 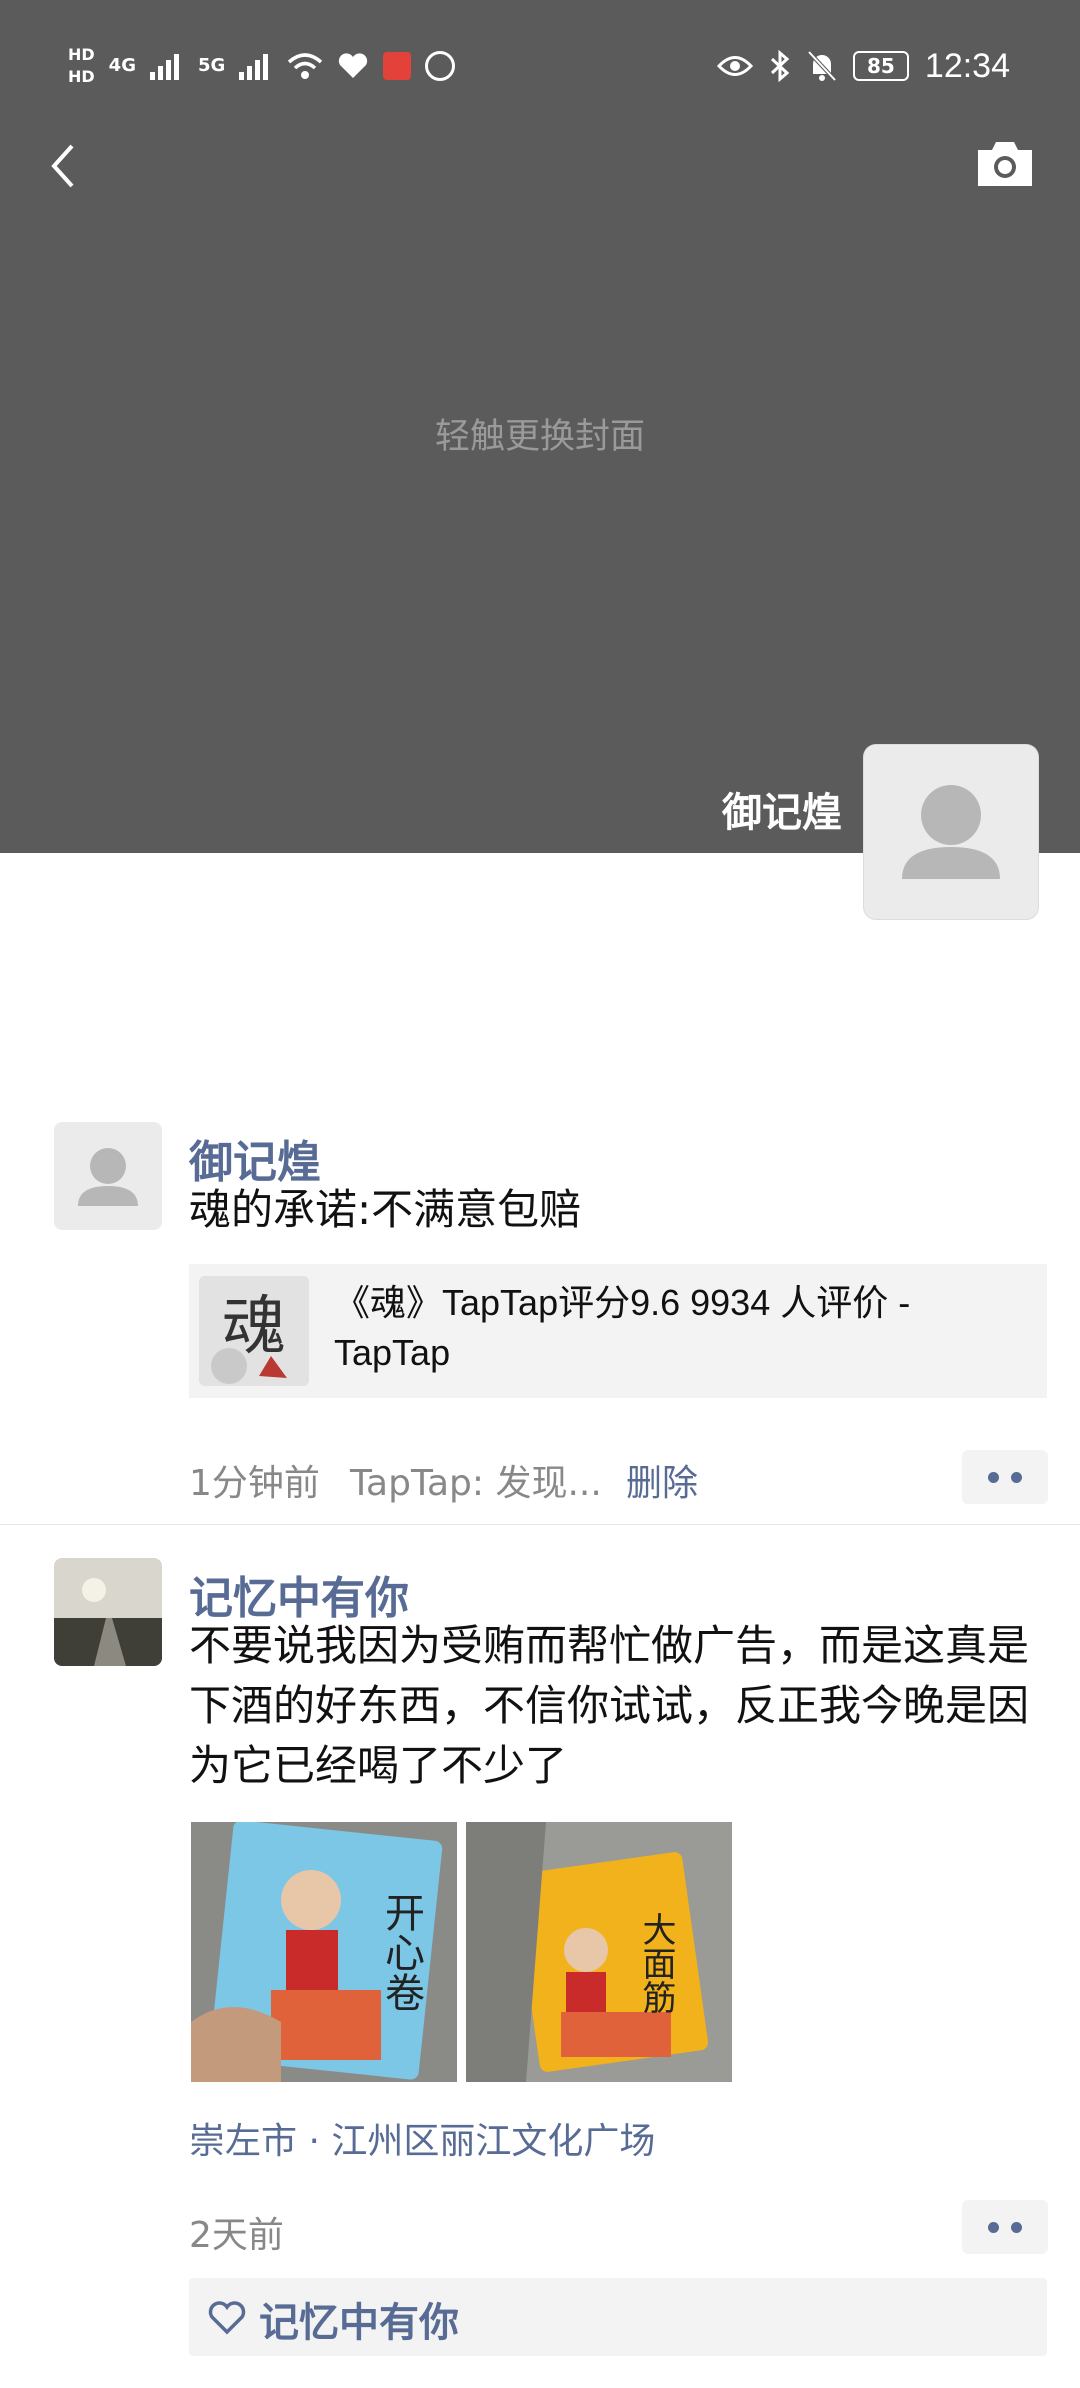 I want to click on hd-indicator: HD HD, so click(x=81, y=66).